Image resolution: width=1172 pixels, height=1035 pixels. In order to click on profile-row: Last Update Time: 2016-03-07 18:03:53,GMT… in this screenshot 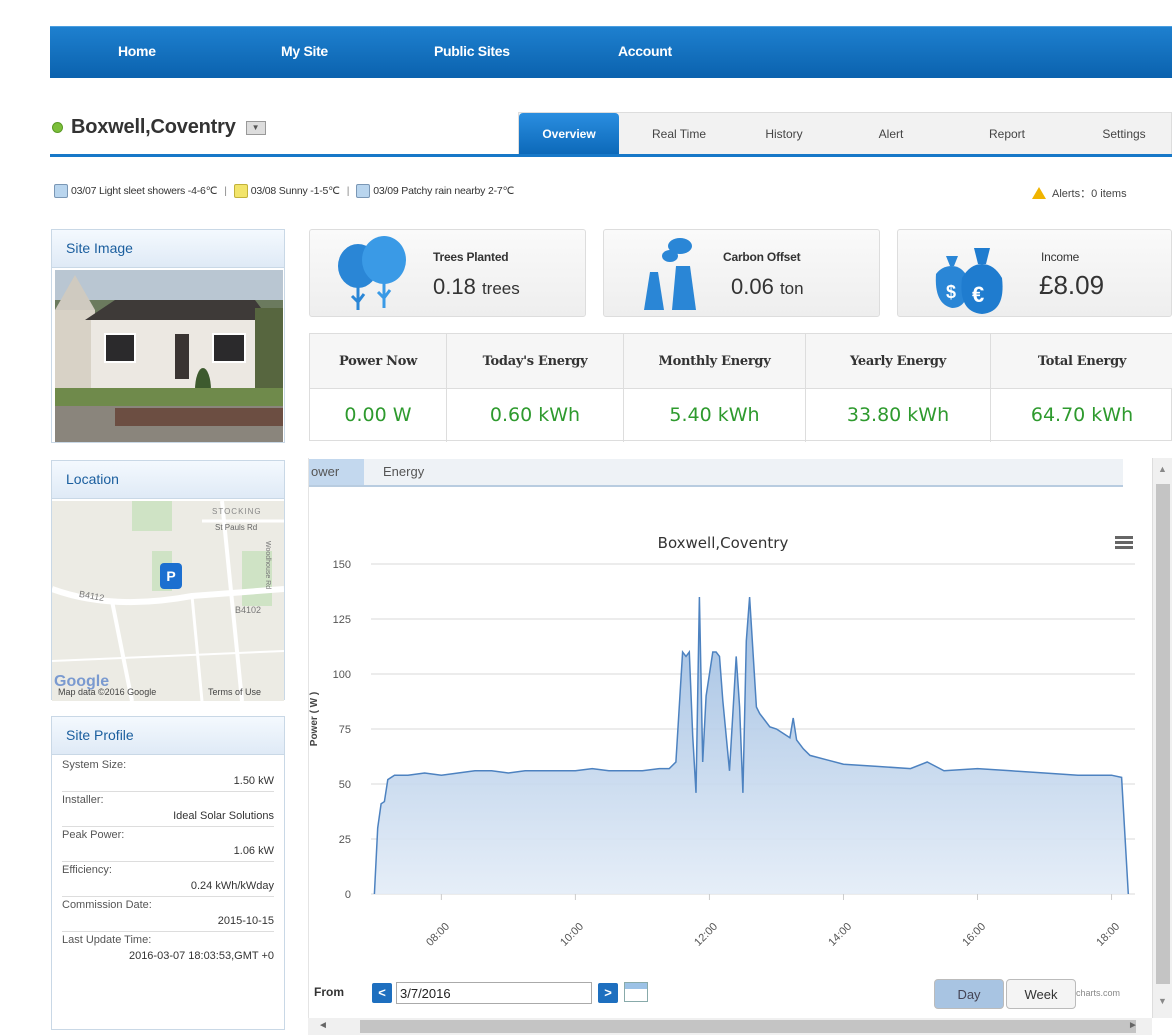, I will do `click(168, 949)`.